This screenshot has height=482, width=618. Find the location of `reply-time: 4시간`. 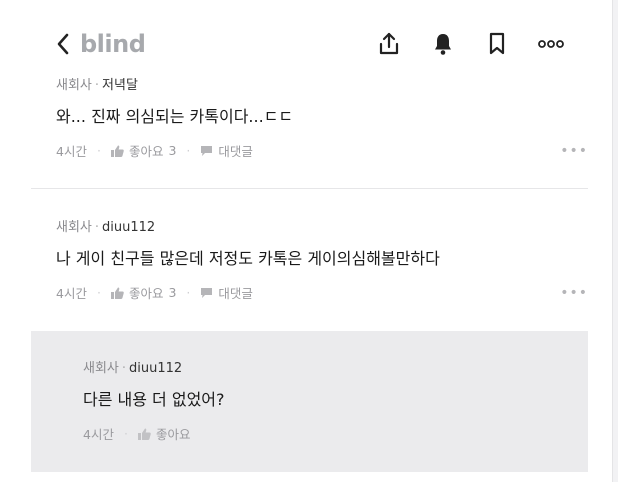

reply-time: 4시간 is located at coordinates (98, 434).